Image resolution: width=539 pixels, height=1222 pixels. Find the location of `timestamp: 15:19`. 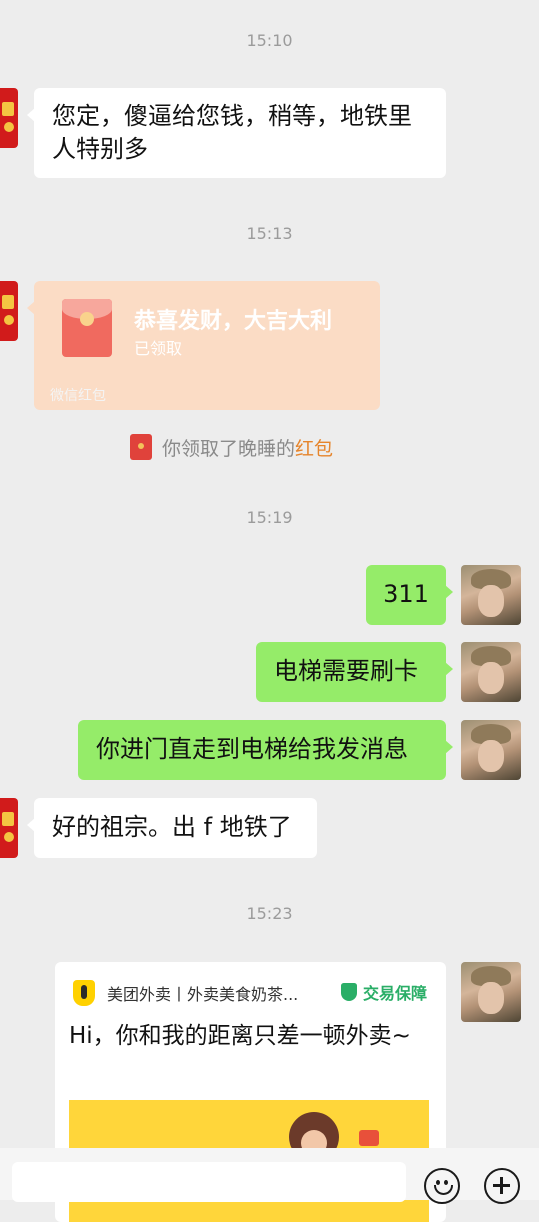

timestamp: 15:19 is located at coordinates (269, 517).